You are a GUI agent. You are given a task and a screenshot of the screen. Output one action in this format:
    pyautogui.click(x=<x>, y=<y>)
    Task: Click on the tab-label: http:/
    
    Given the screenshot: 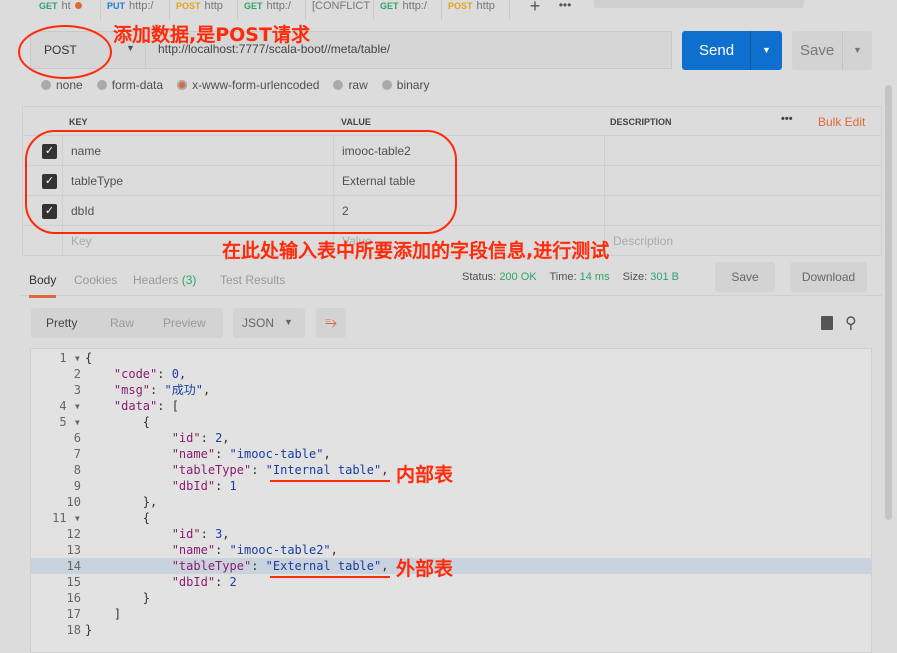 What is the action you would take?
    pyautogui.click(x=414, y=6)
    